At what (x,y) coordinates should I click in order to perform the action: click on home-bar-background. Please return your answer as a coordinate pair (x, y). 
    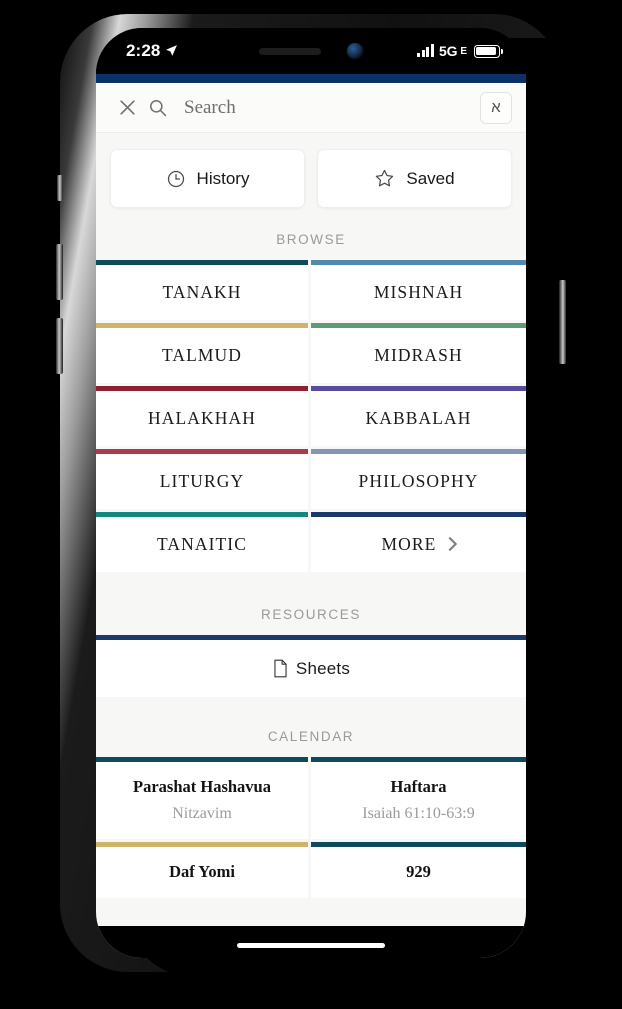
    Looking at the image, I should click on (311, 942).